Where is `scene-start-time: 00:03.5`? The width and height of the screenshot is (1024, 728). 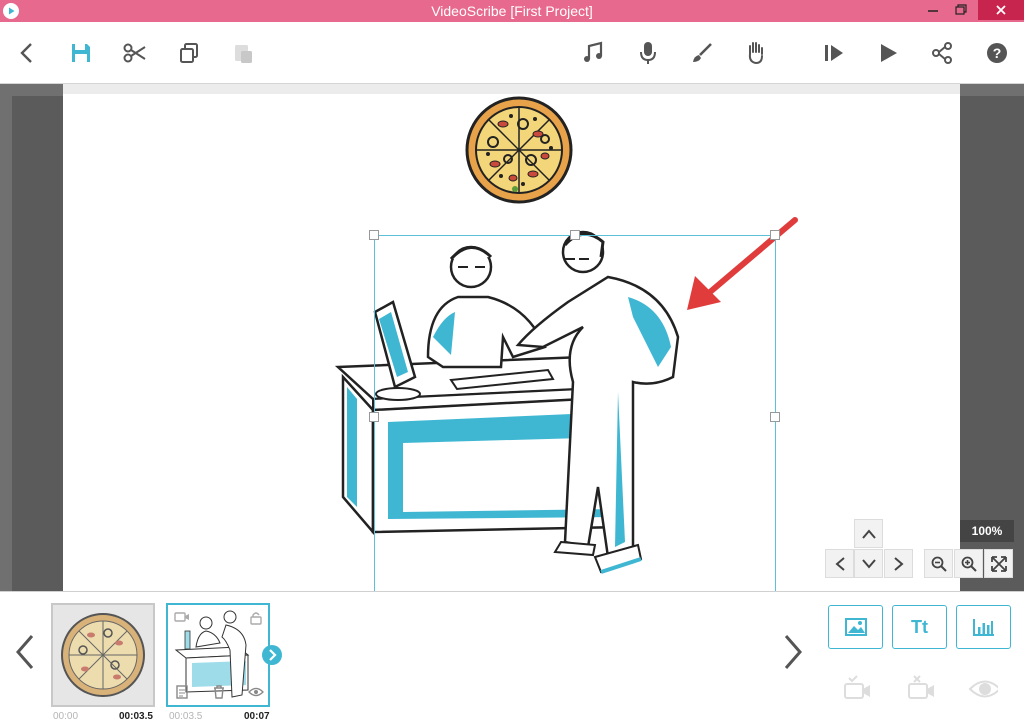 scene-start-time: 00:03.5 is located at coordinates (186, 716).